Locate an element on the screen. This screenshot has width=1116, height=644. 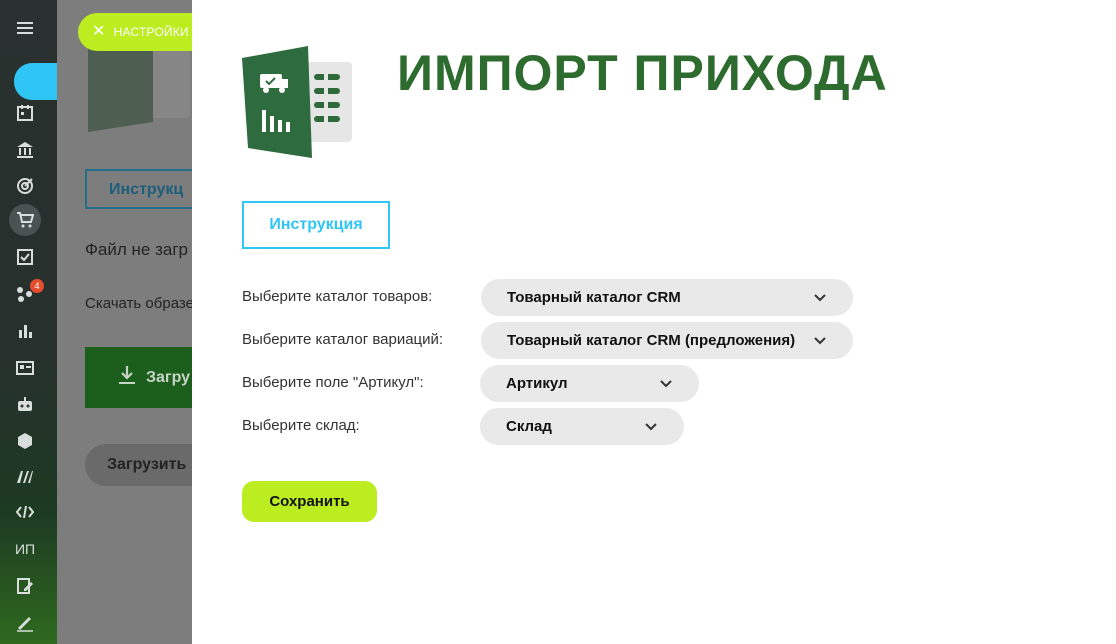
background-upload-label: Загру is located at coordinates (168, 377).